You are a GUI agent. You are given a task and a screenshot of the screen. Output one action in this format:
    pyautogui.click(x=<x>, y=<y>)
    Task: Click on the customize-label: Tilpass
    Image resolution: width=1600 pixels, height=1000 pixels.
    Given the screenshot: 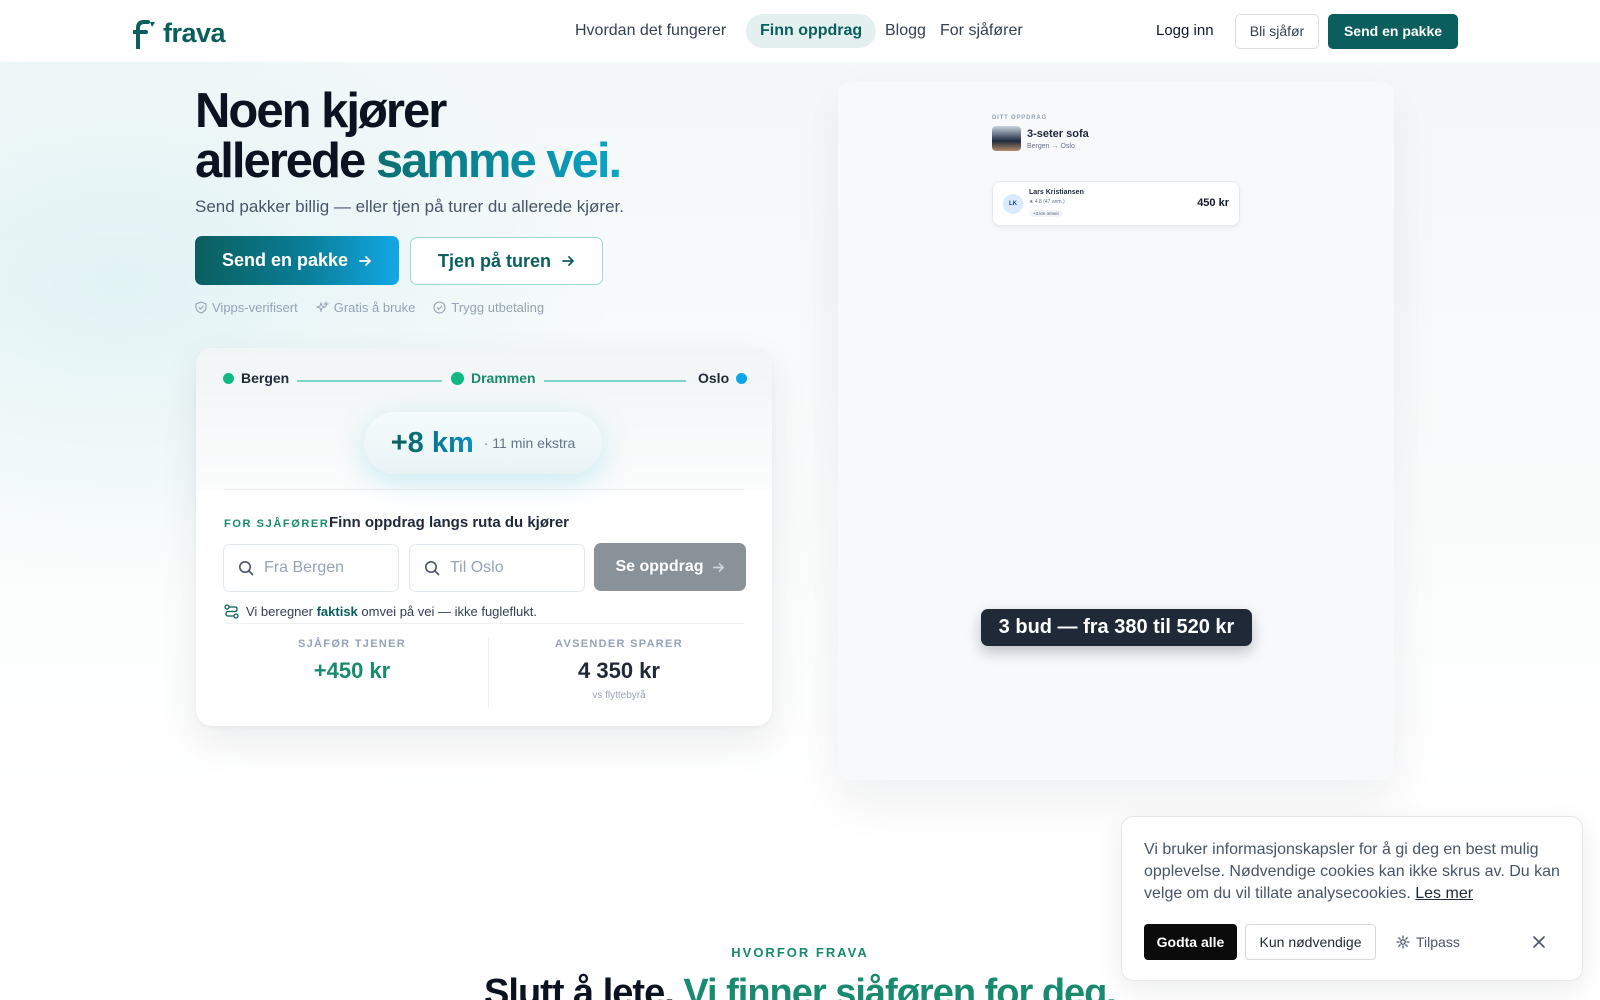 What is the action you would take?
    pyautogui.click(x=1438, y=942)
    